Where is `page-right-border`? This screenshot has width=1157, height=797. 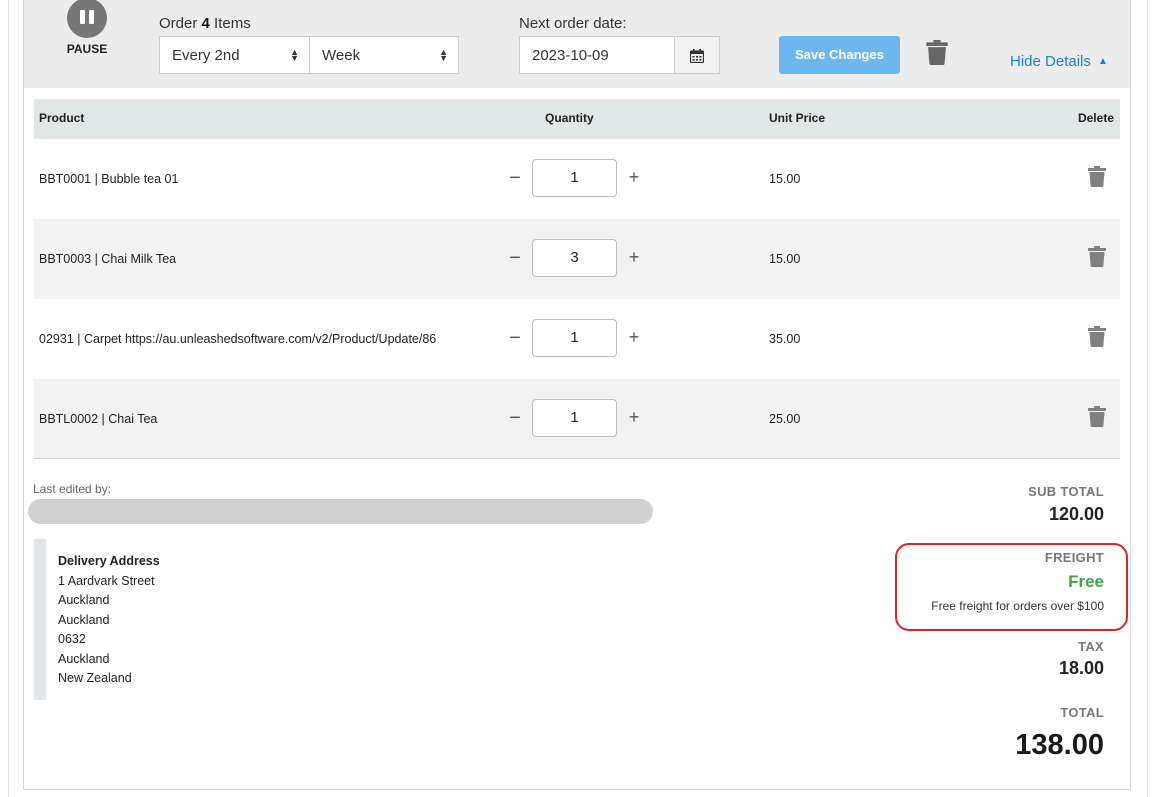 page-right-border is located at coordinates (1147, 398).